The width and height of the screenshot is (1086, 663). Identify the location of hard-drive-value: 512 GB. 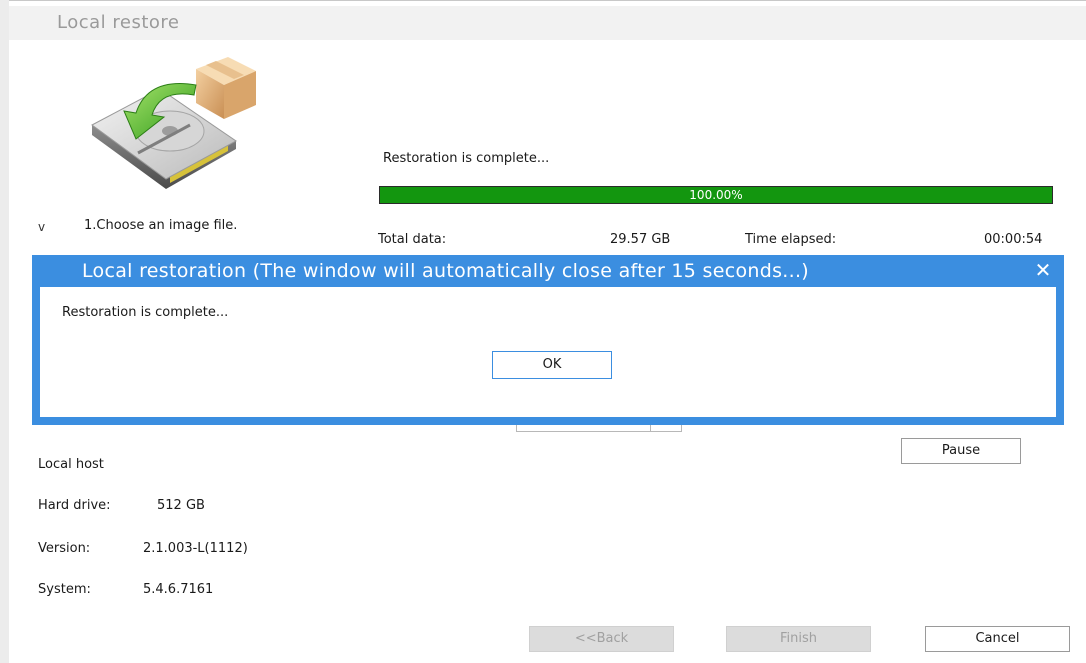
(181, 505).